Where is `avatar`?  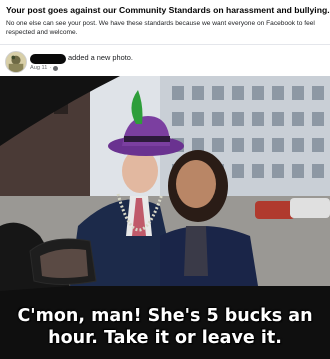 avatar is located at coordinates (16, 62).